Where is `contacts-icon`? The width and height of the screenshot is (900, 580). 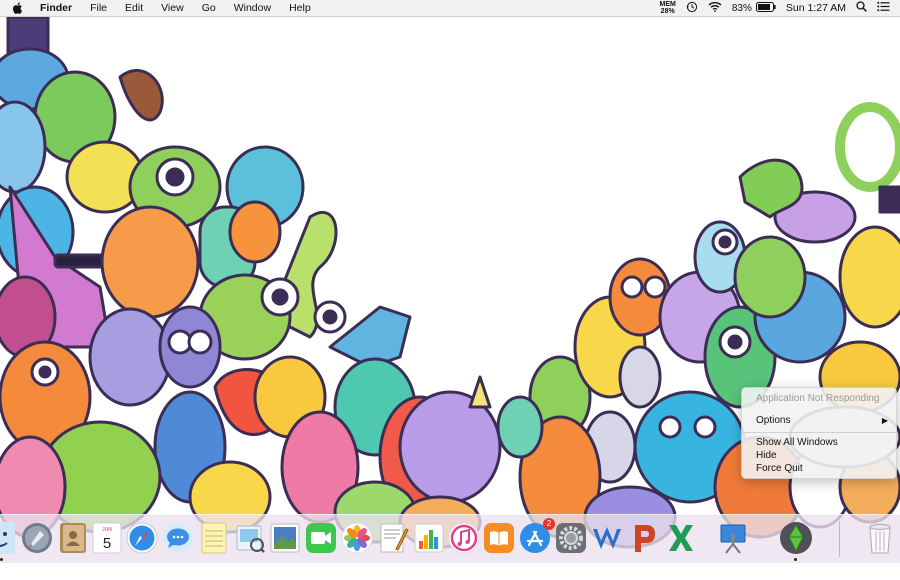 contacts-icon is located at coordinates (73, 538).